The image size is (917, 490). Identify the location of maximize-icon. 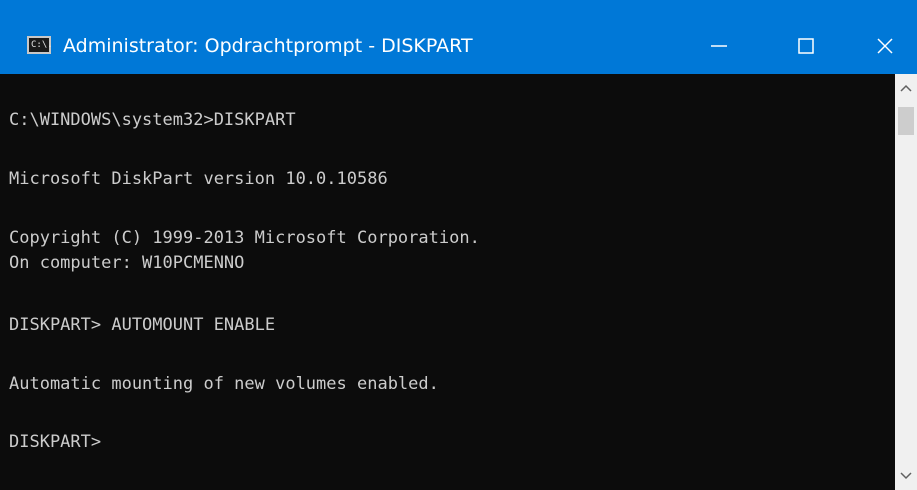
(806, 46).